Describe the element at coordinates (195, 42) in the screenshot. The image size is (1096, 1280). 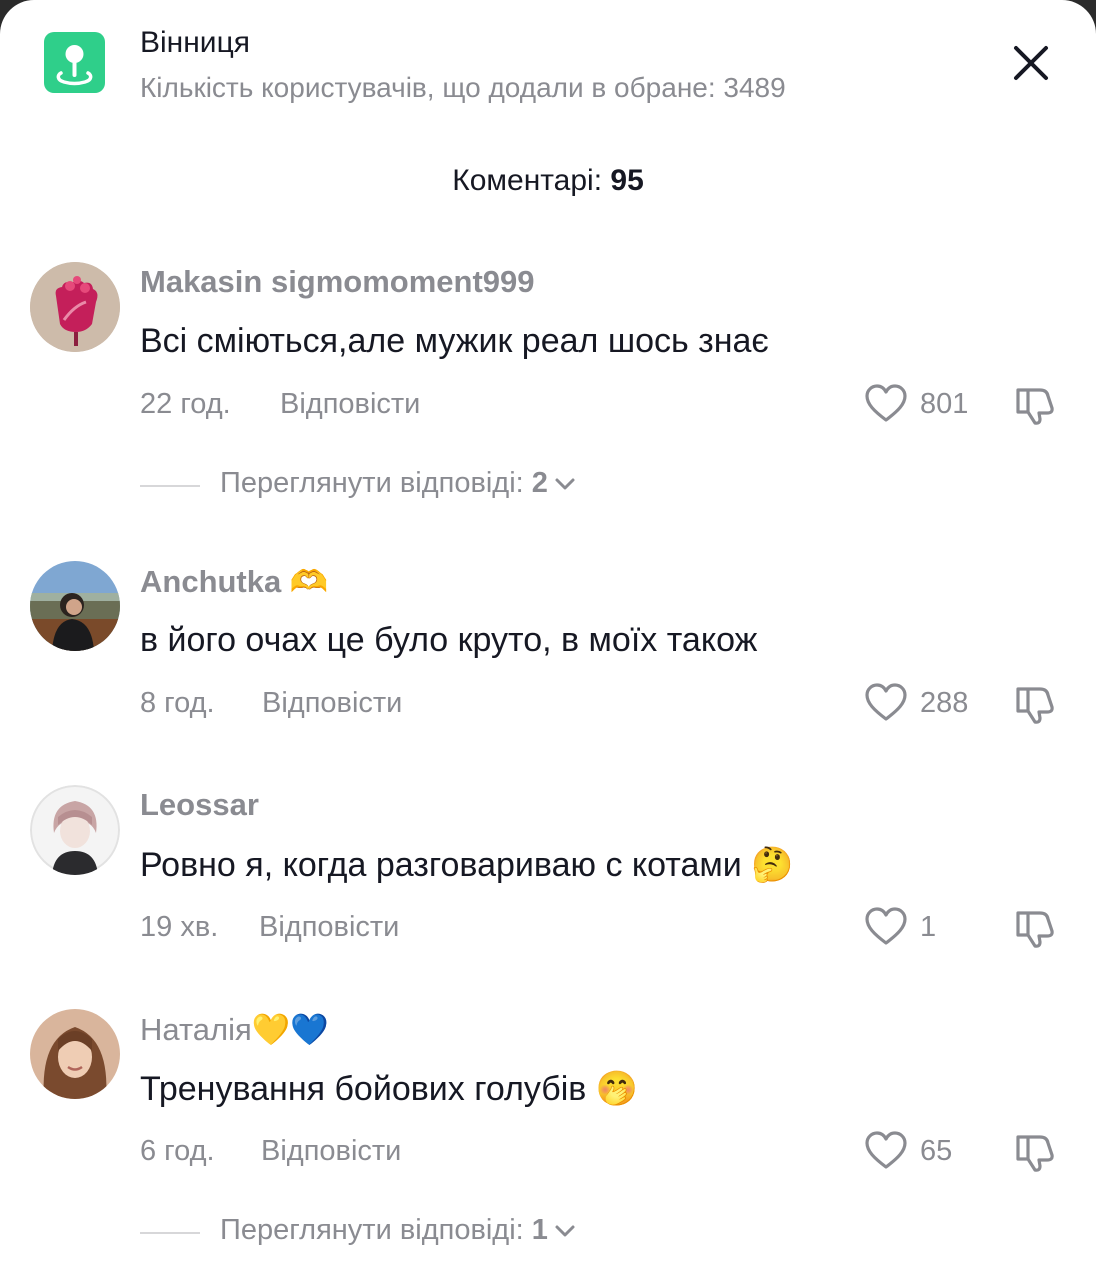
I see `place-name: Вінниця` at that location.